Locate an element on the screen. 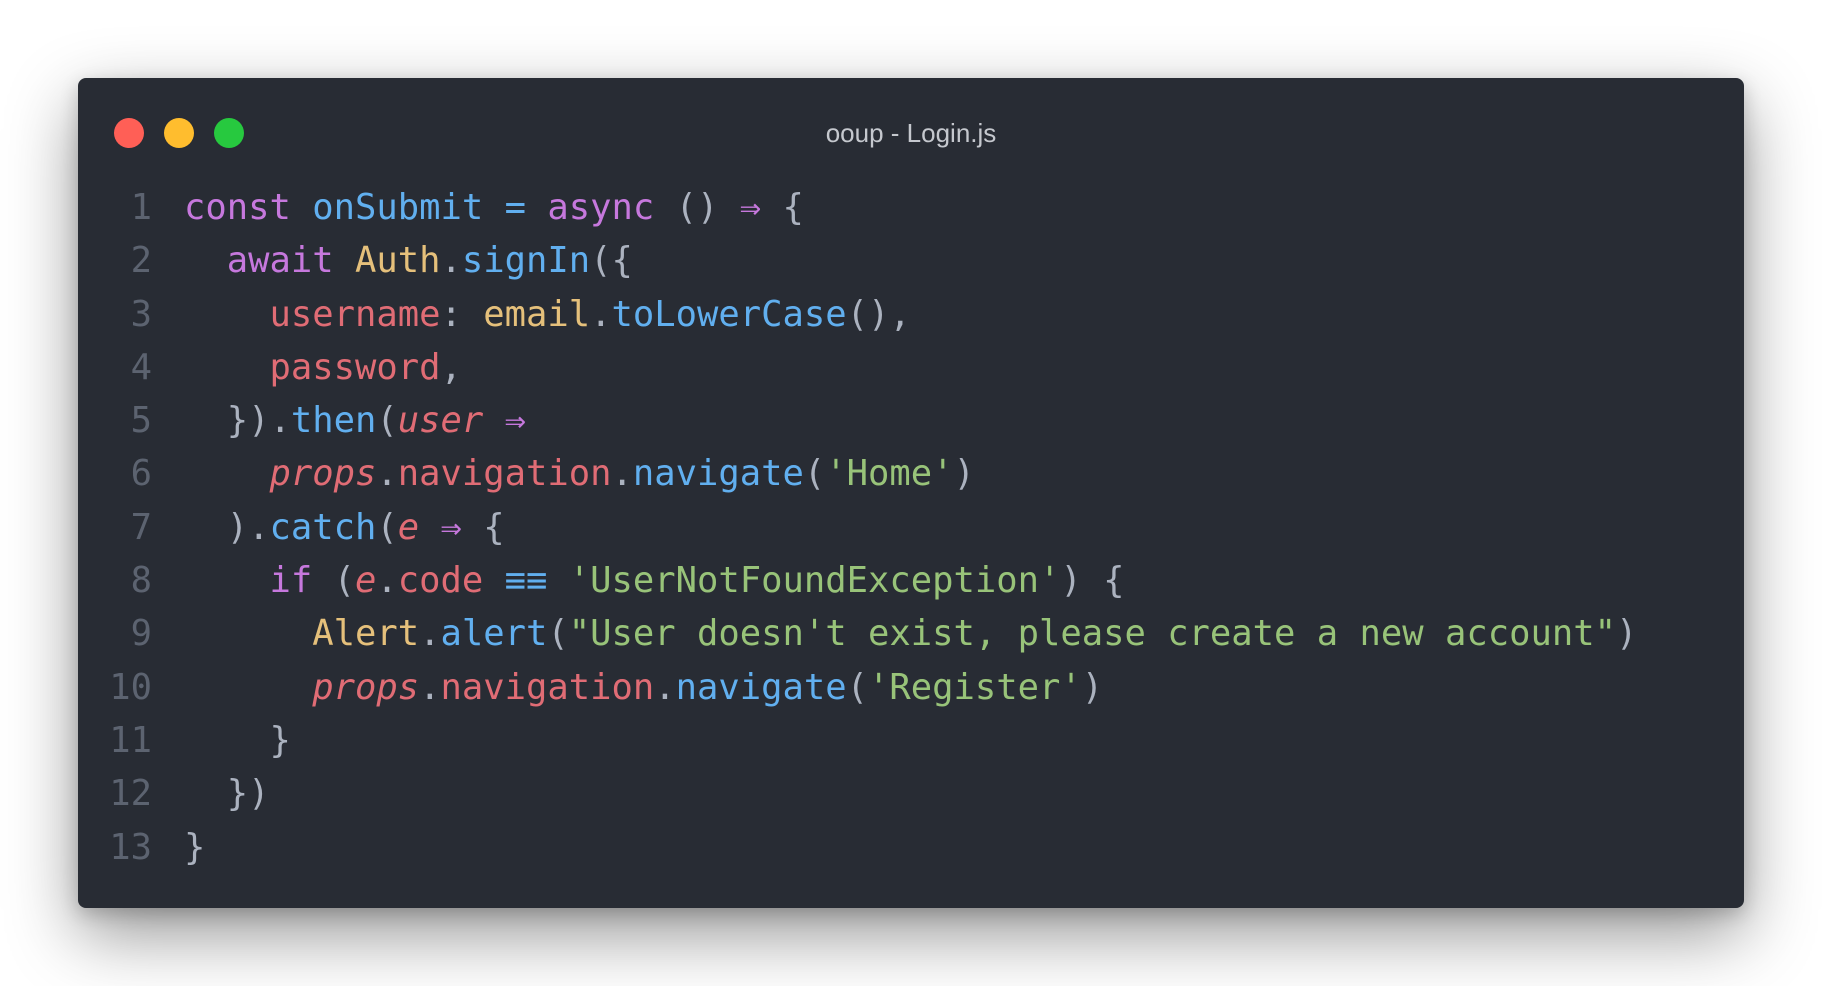 The height and width of the screenshot is (986, 1822). code-token: ({ is located at coordinates (611, 261).